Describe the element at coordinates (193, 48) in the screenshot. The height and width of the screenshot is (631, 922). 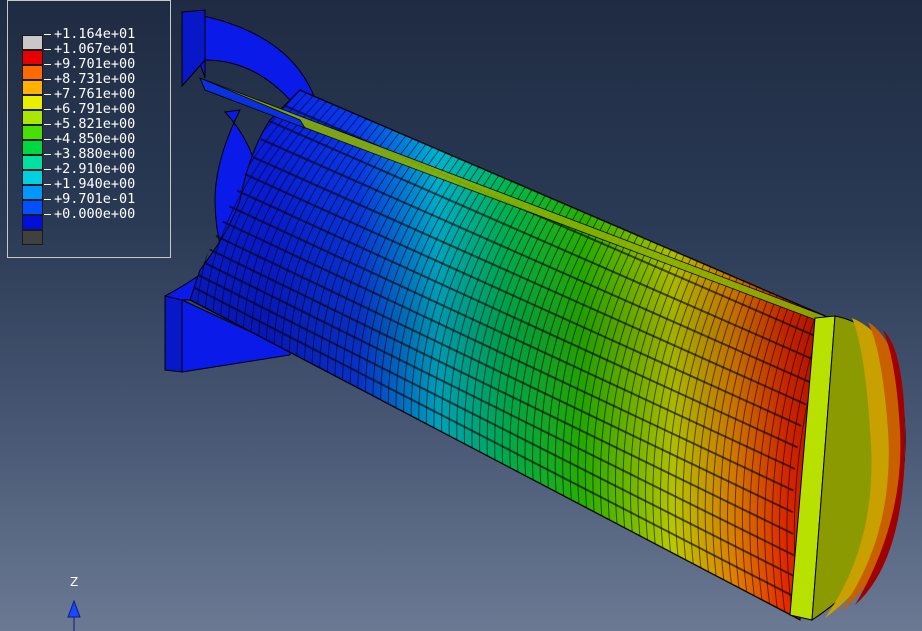
I see `flange-rim-top` at that location.